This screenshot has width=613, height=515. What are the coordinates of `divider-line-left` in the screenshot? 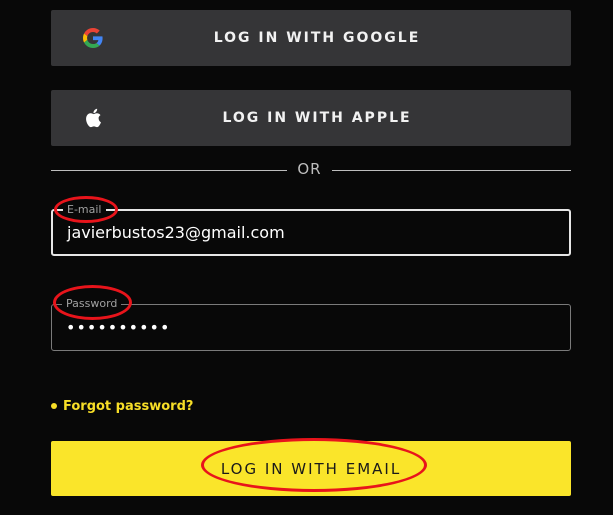 It's located at (169, 170).